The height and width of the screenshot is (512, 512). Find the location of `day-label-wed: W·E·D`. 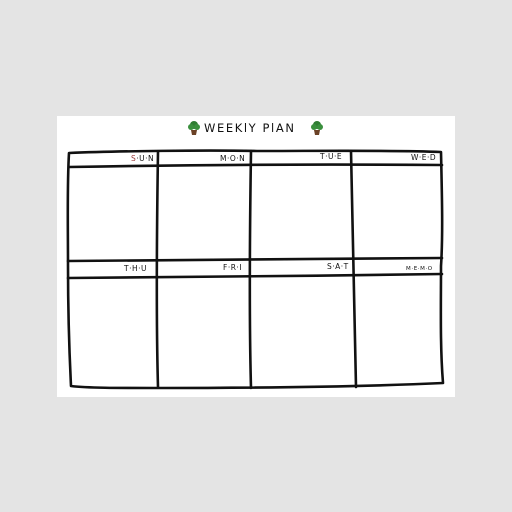

day-label-wed: W·E·D is located at coordinates (424, 157).